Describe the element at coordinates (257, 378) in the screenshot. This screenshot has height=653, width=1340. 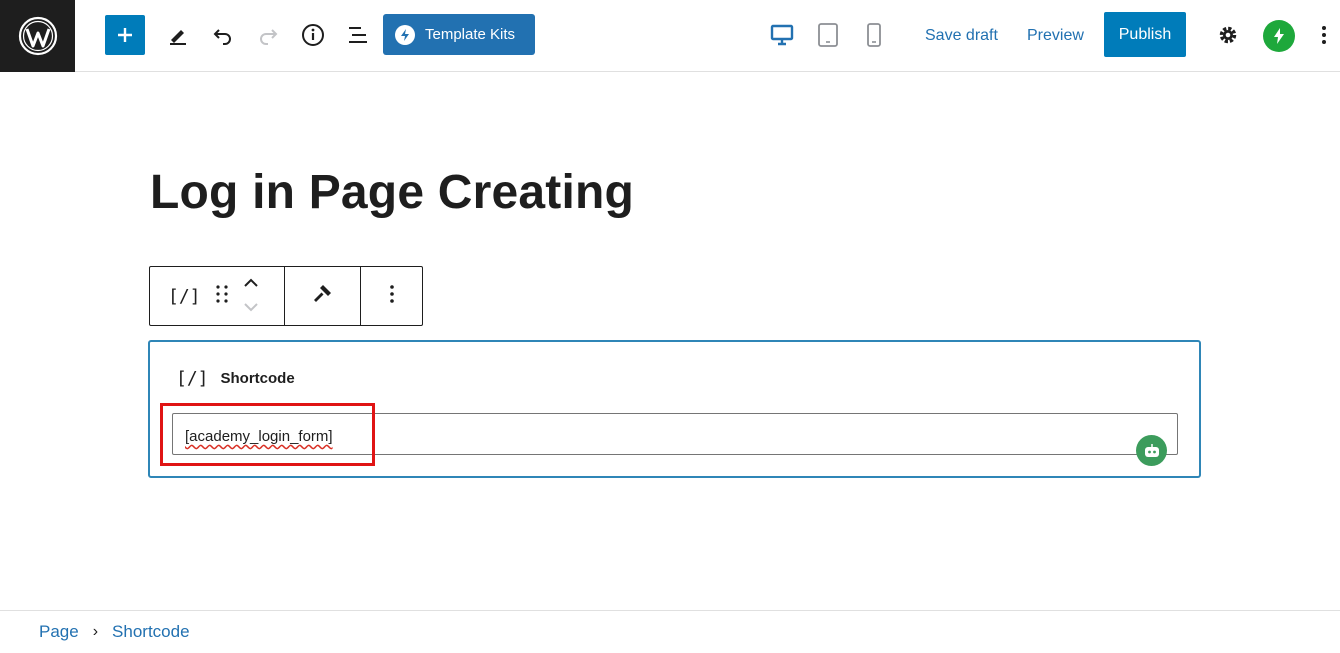
I see `shortcode-label: Shortcode` at that location.